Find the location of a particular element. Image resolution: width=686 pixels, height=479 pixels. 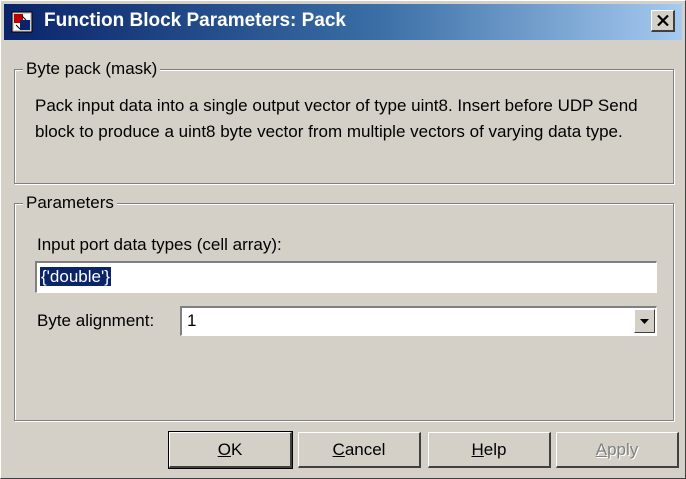

apply-label-rest: pply is located at coordinates (623, 449).